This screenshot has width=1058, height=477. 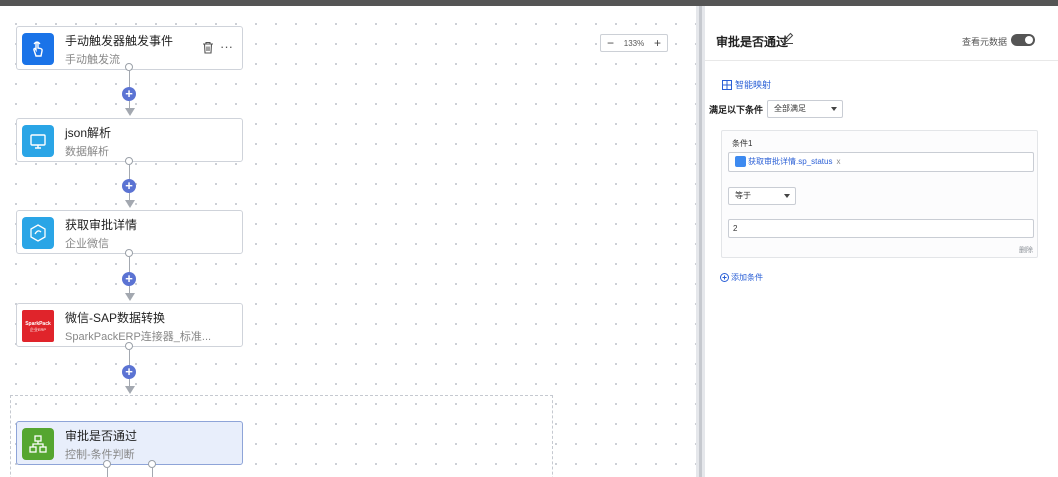 What do you see at coordinates (747, 277) in the screenshot?
I see `add-condition-label: 添加条件` at bounding box center [747, 277].